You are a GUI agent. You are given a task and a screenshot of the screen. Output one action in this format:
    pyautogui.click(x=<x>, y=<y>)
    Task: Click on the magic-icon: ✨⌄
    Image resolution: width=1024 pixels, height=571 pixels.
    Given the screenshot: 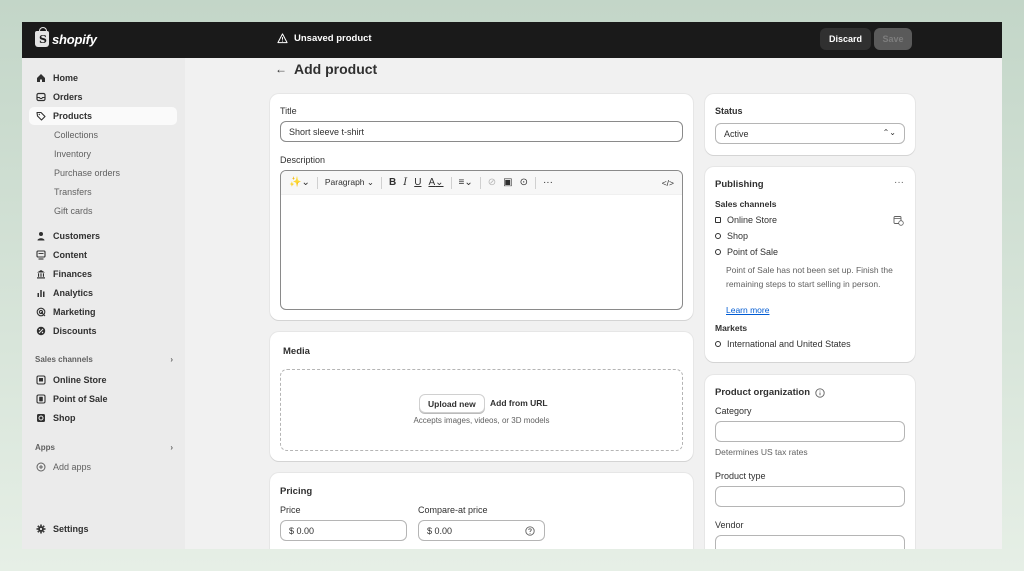 What is the action you would take?
    pyautogui.click(x=299, y=182)
    